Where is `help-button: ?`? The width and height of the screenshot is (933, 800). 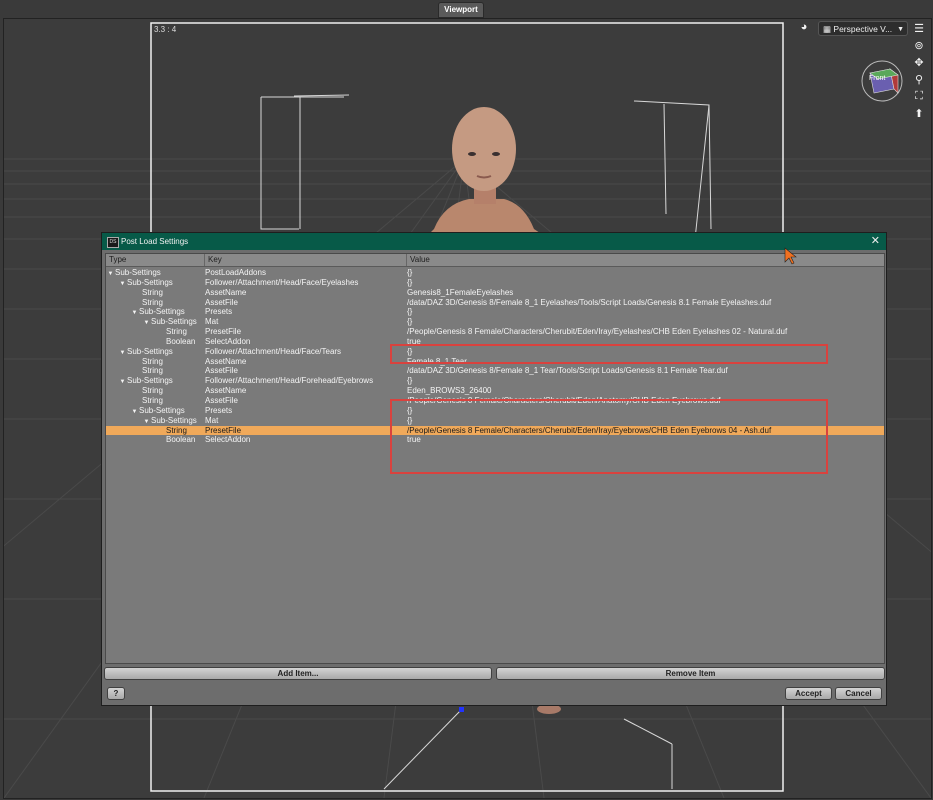
help-button: ? is located at coordinates (116, 693).